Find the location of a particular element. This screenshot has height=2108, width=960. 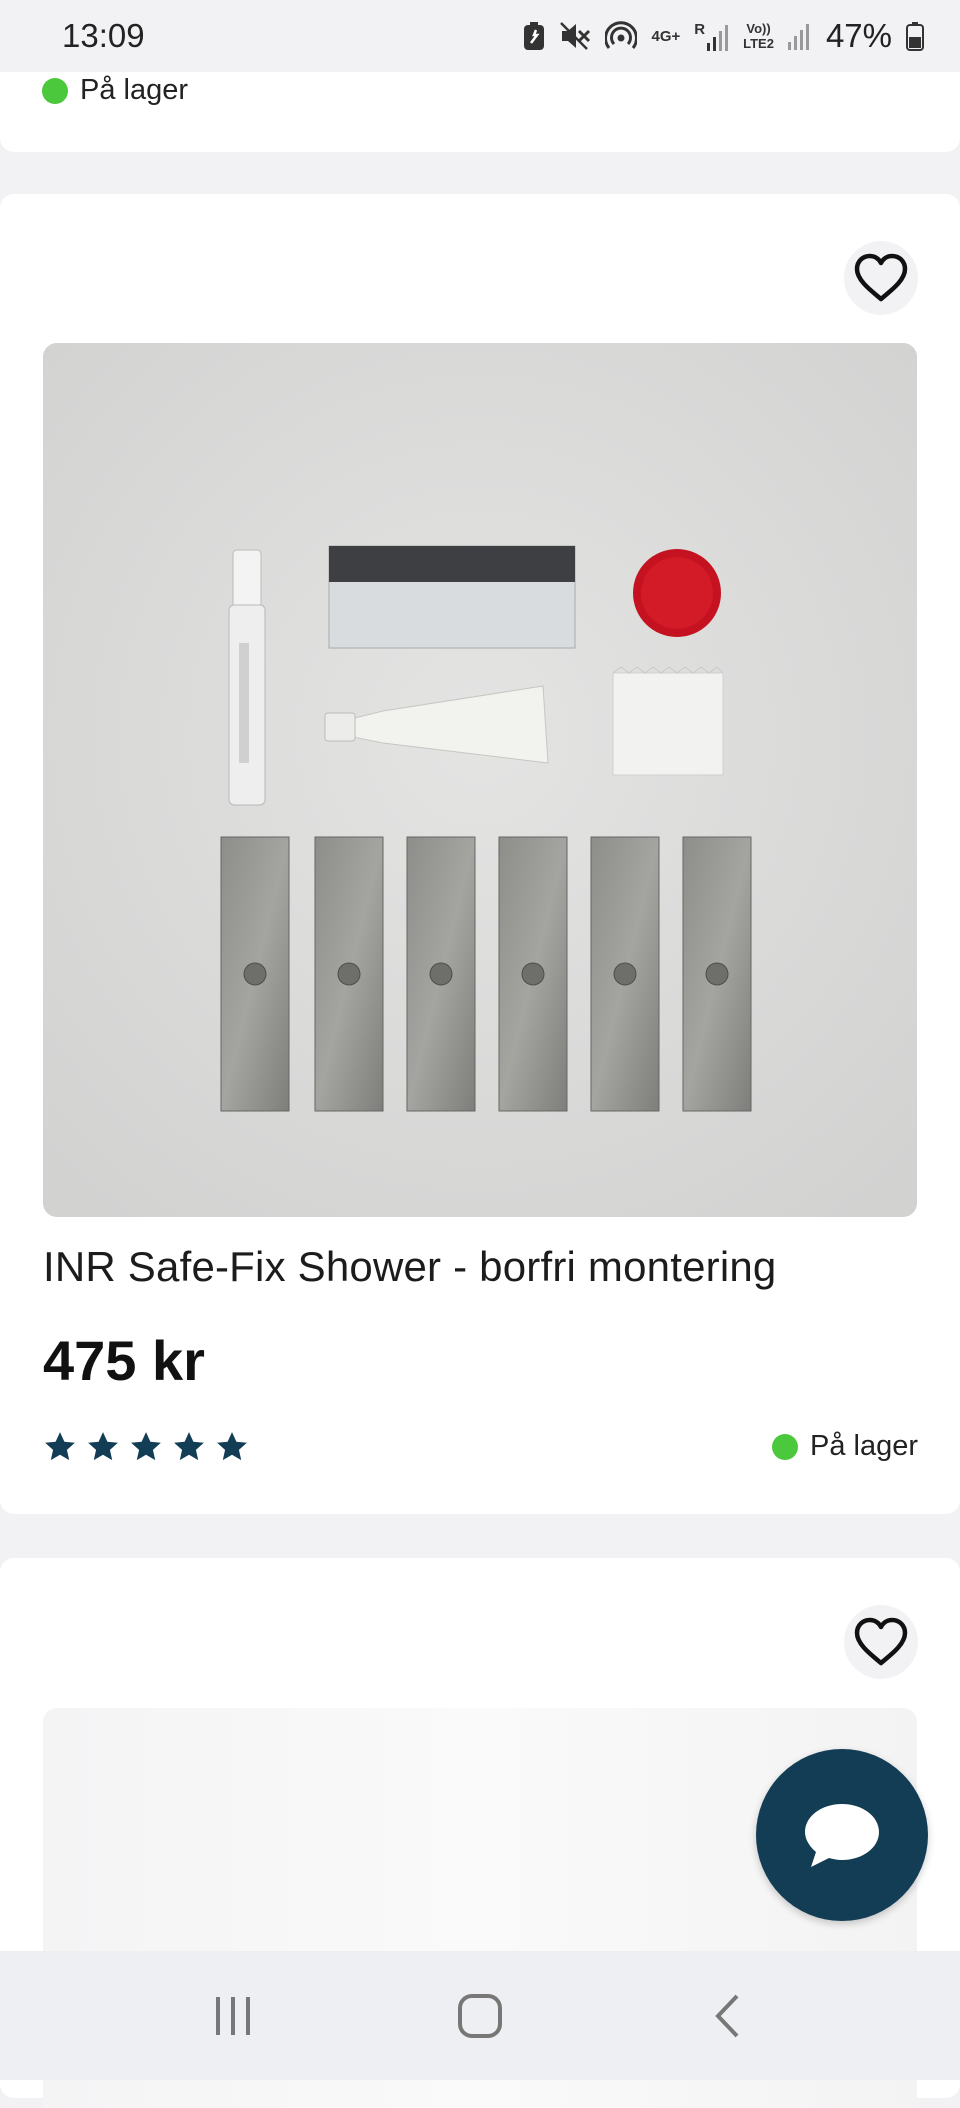

network-label: 4G+ is located at coordinates (666, 36).